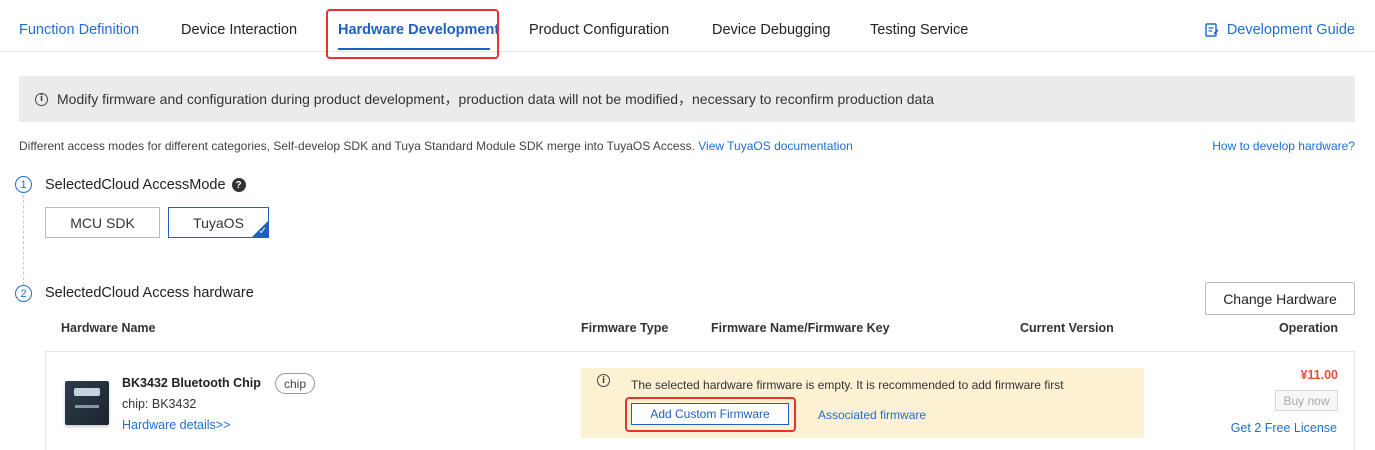  What do you see at coordinates (1306, 400) in the screenshot?
I see `buy-now-button: Buy now` at bounding box center [1306, 400].